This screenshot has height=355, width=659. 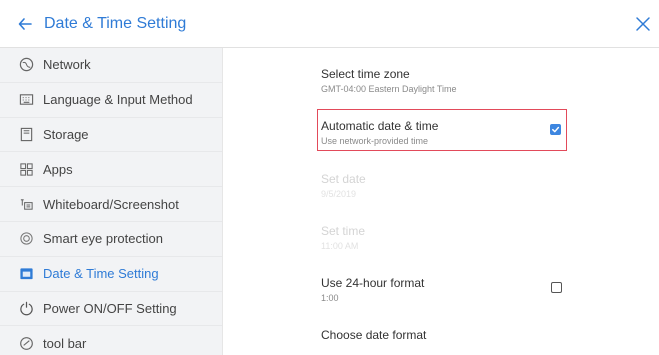 What do you see at coordinates (380, 126) in the screenshot?
I see `setting-title: Automatic date & time` at bounding box center [380, 126].